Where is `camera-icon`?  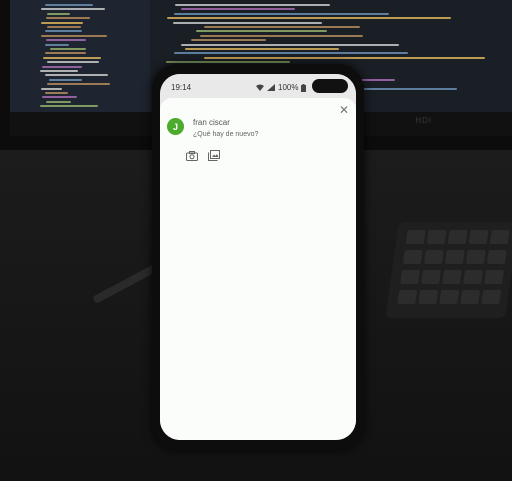
camera-icon is located at coordinates (192, 156).